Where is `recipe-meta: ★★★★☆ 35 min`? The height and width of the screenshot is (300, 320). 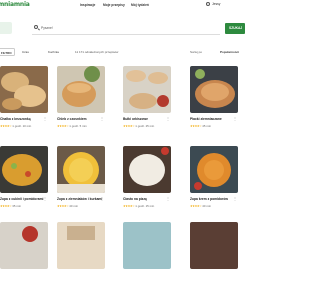 recipe-meta: ★★★★☆ 35 min is located at coordinates (10, 206).